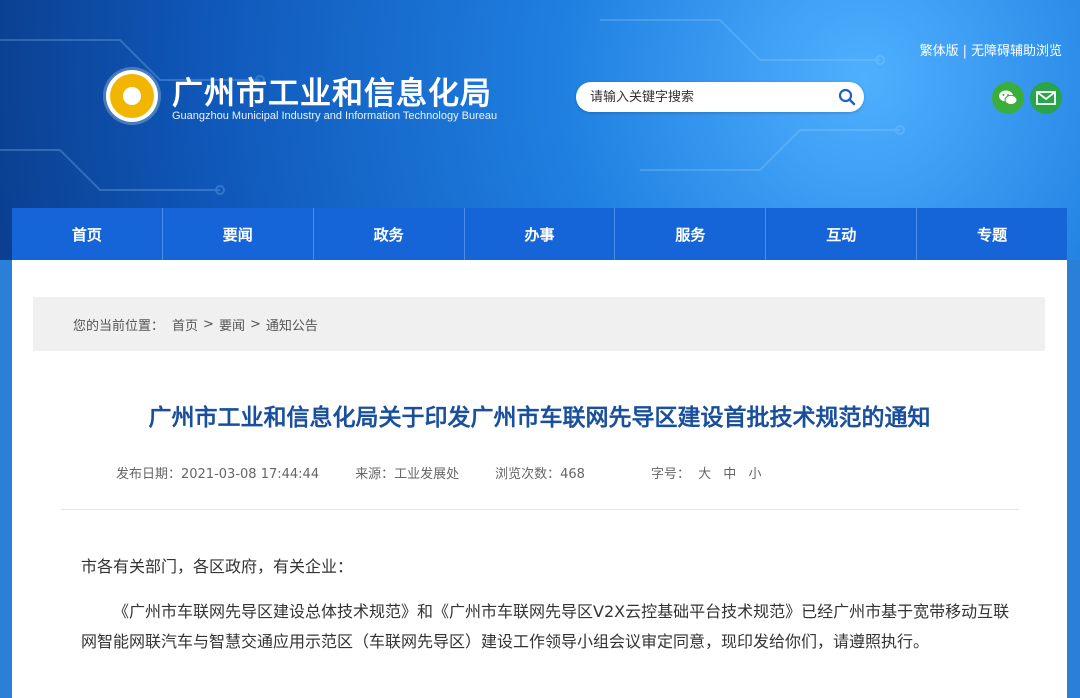  I want to click on search-button, so click(847, 97).